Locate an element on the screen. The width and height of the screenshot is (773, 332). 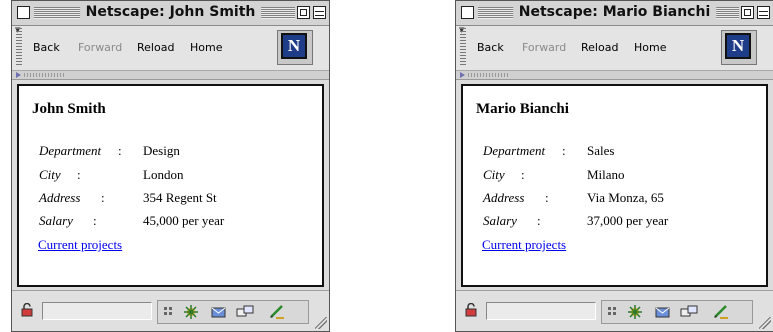
address-value: Via Monza, 65 is located at coordinates (625, 197).